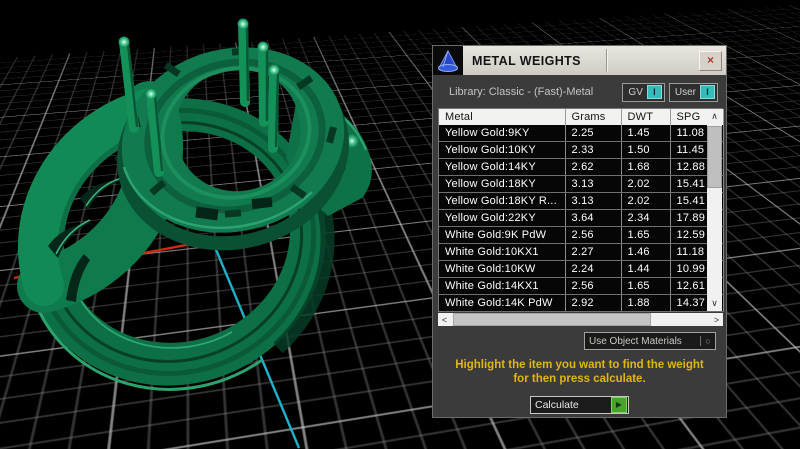 The width and height of the screenshot is (800, 449). I want to click on table-row: White Gold:10KW 2.24 1.44 10.99, so click(581, 269).